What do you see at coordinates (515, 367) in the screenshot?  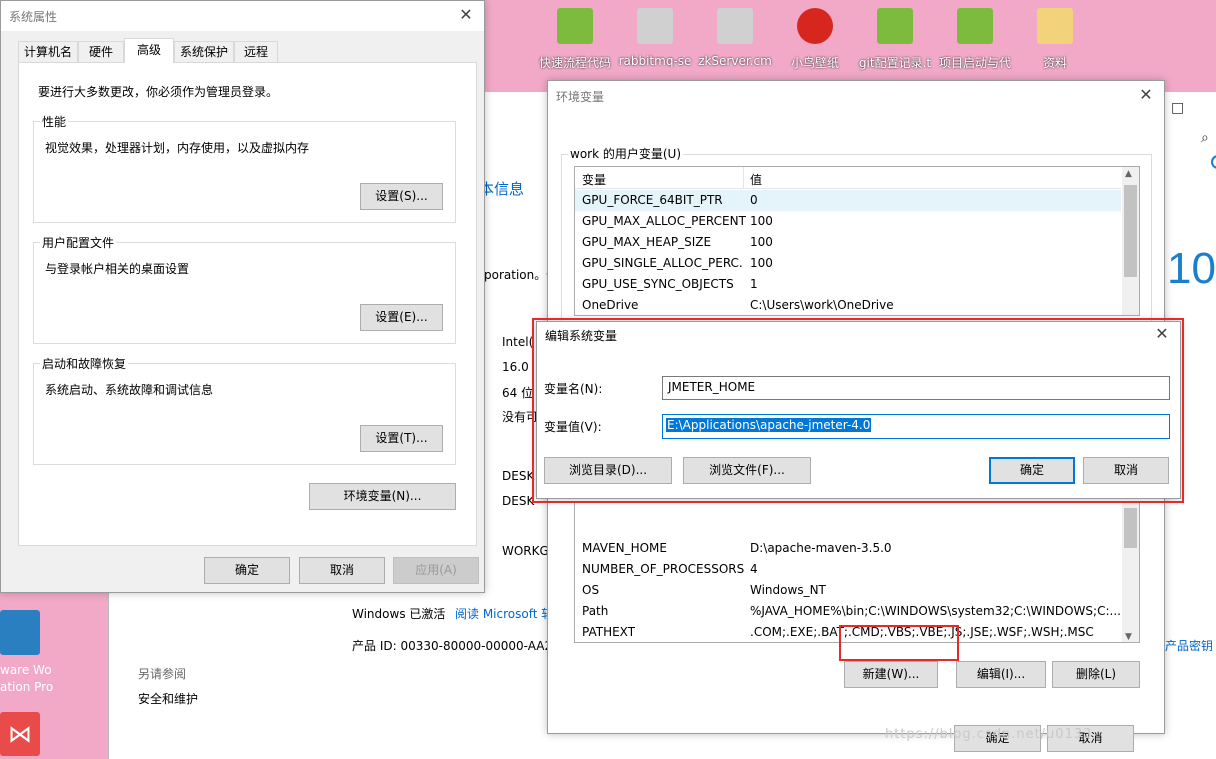 I see `ram-text: 16.0` at bounding box center [515, 367].